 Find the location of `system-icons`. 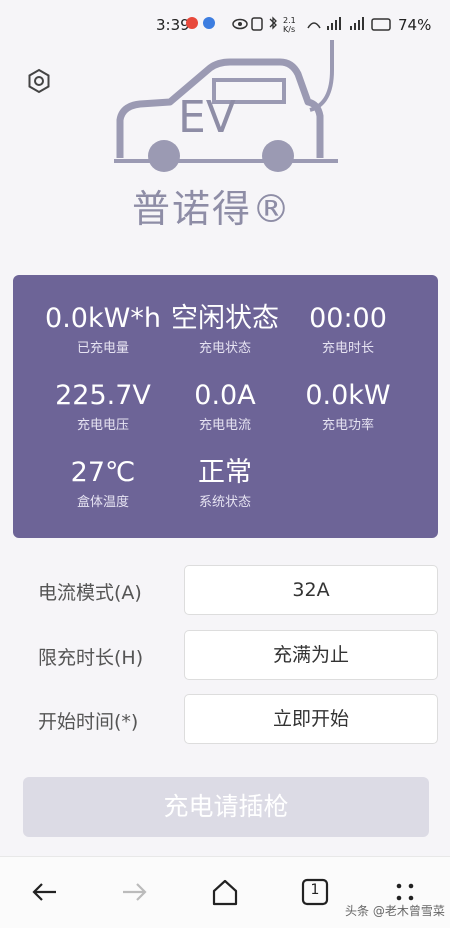

system-icons is located at coordinates (312, 25).